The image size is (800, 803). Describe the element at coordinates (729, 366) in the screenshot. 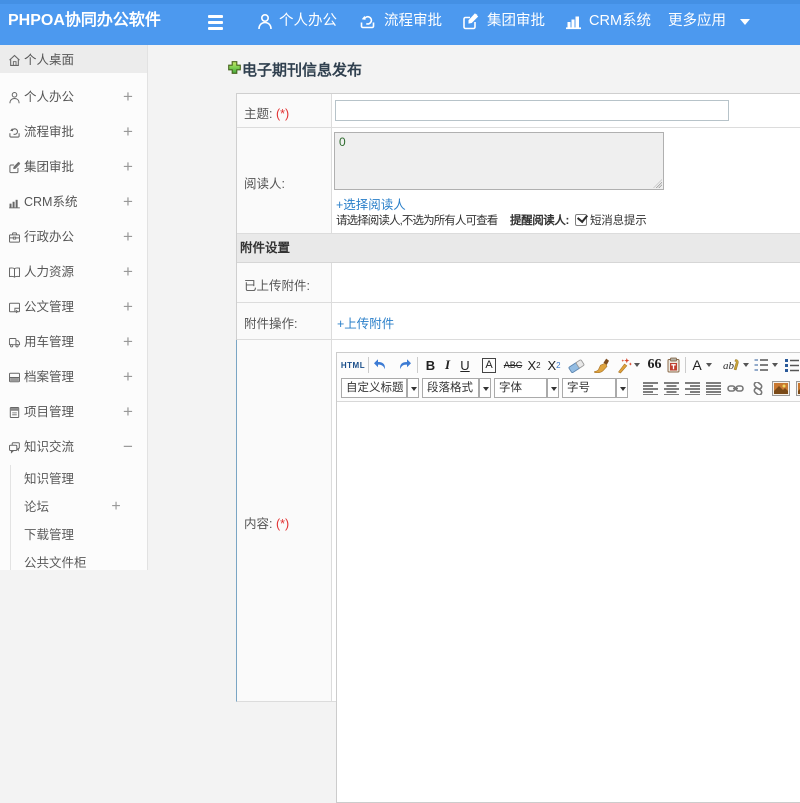

I see `svg-text: ab` at that location.